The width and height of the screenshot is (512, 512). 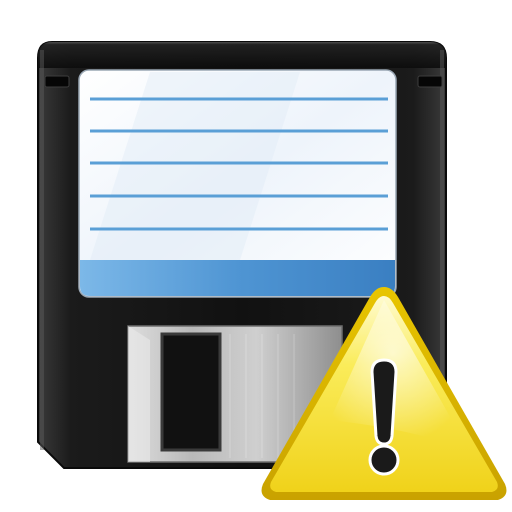 What do you see at coordinates (42, 250) in the screenshot?
I see `disk-left-edge` at bounding box center [42, 250].